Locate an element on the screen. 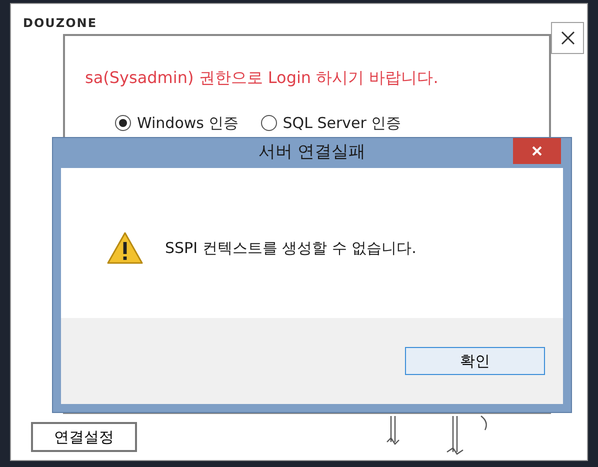  dialog-title: 서버 연결실패 is located at coordinates (312, 152).